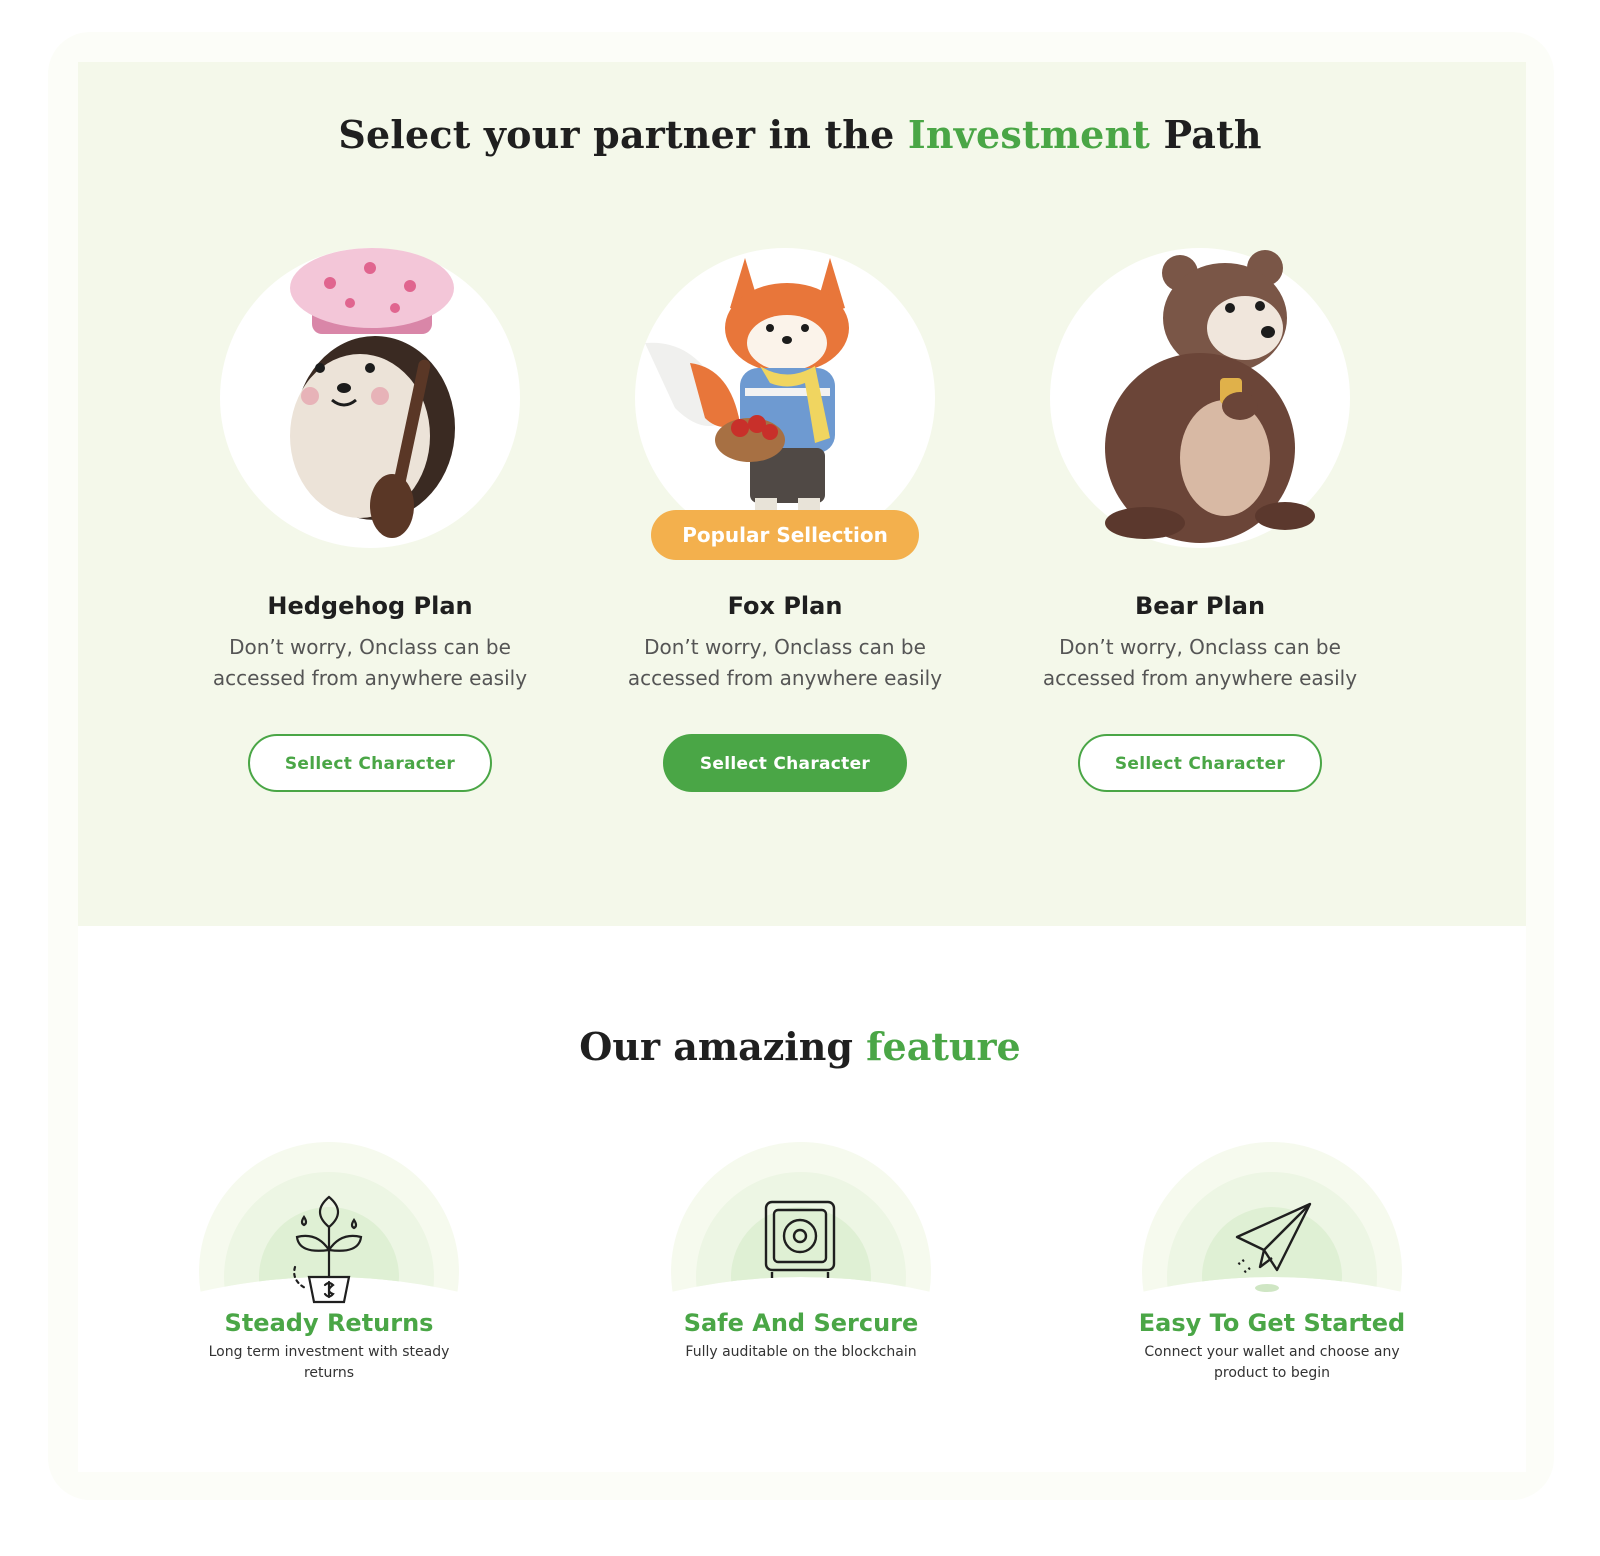 The height and width of the screenshot is (1556, 1600). What do you see at coordinates (800, 1046) in the screenshot?
I see `features-heading: Our amazing feature` at bounding box center [800, 1046].